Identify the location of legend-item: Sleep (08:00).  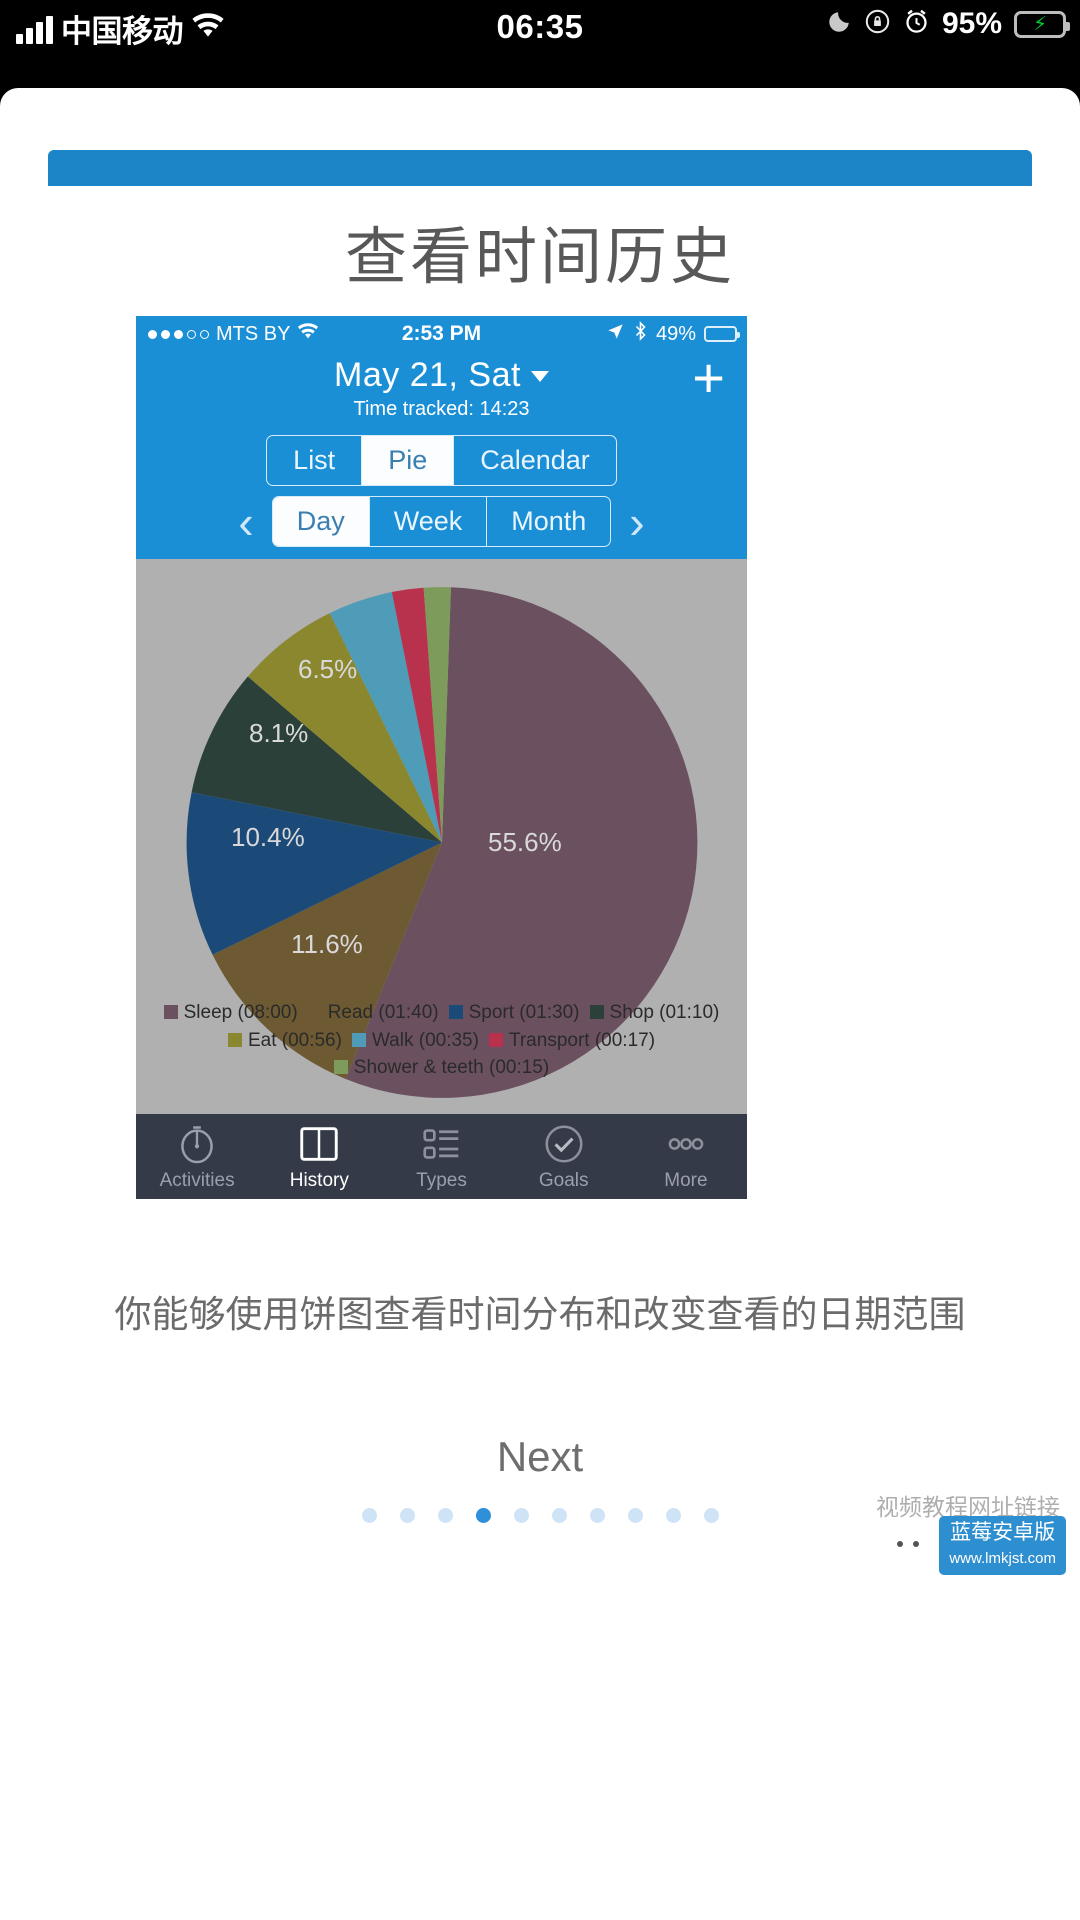
(230, 1013).